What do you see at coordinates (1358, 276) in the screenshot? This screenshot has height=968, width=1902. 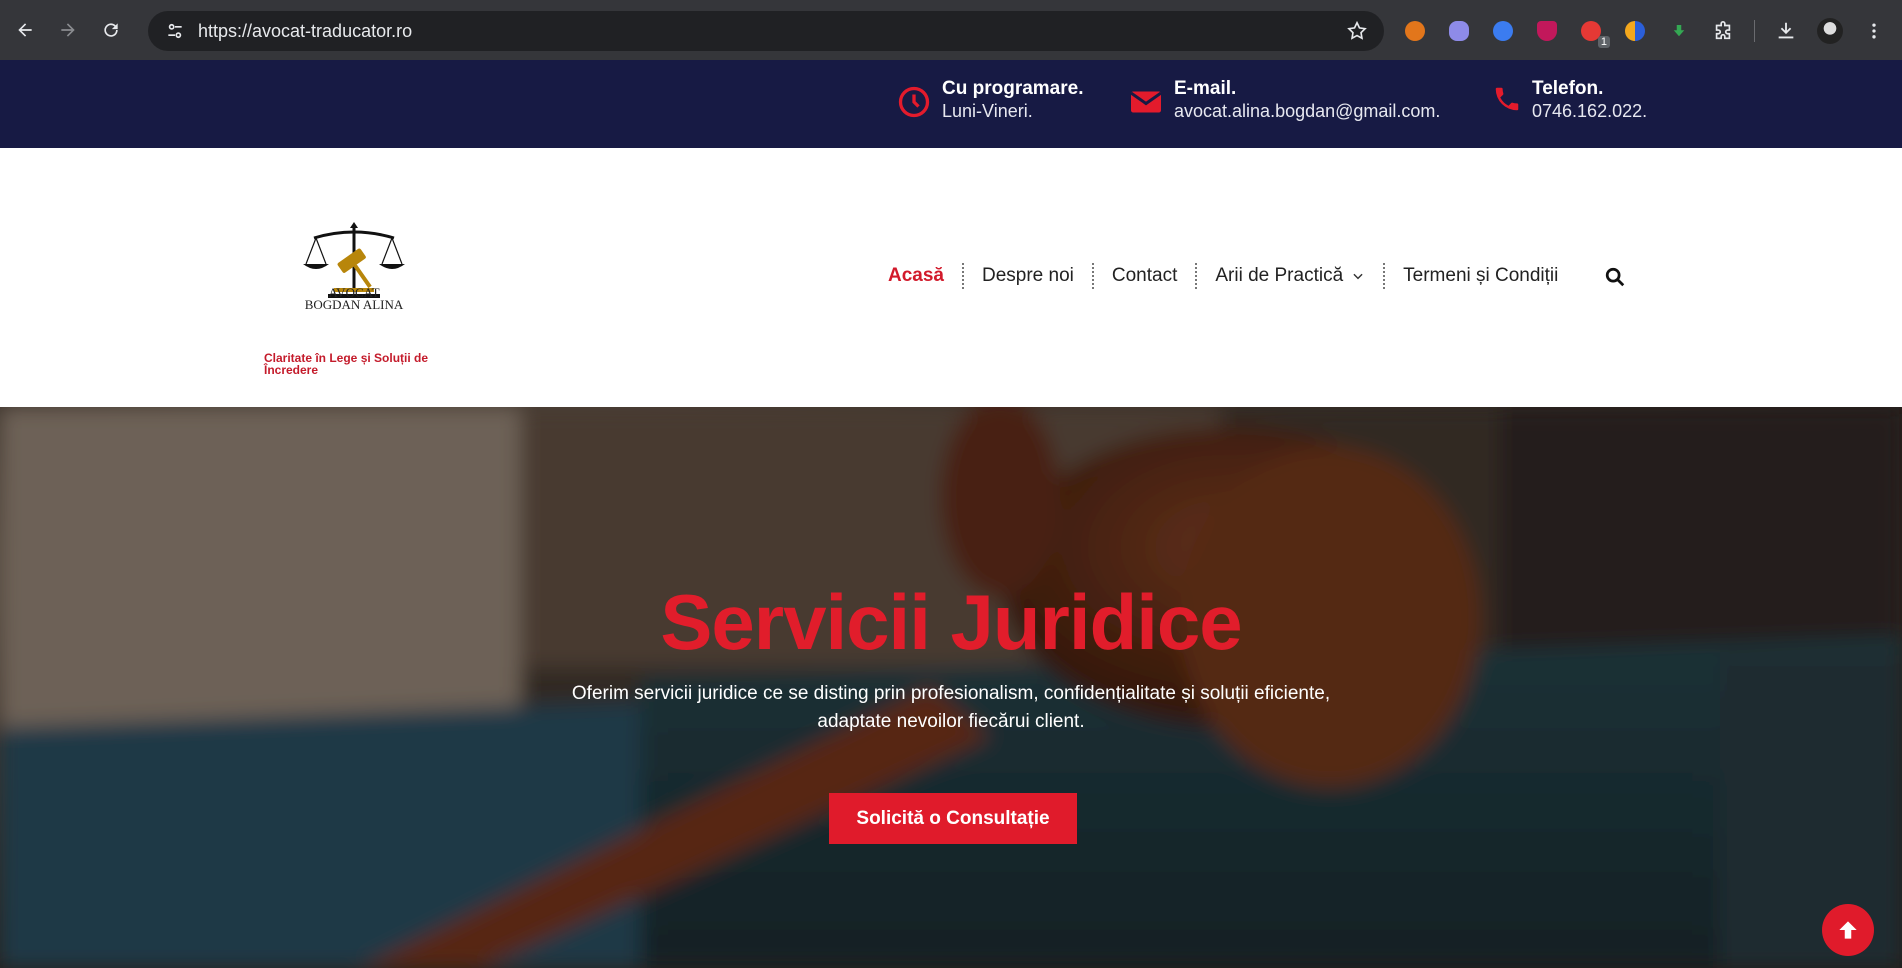 I see `chevron-down-icon` at bounding box center [1358, 276].